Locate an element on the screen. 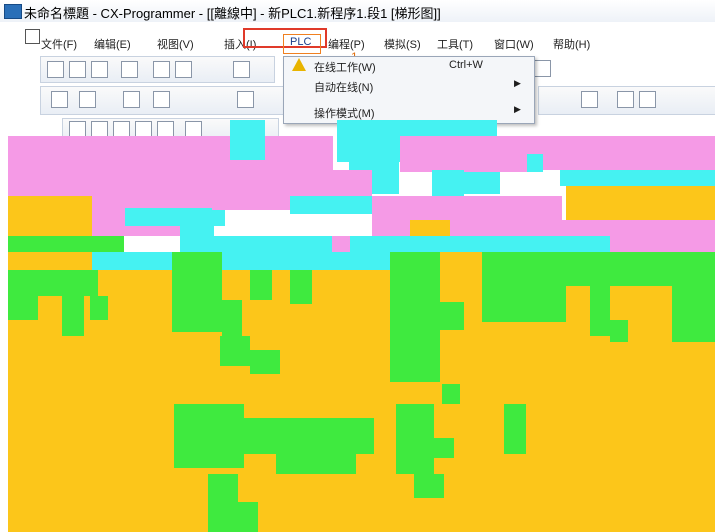  context-help-icon is located at coordinates (542, 68).